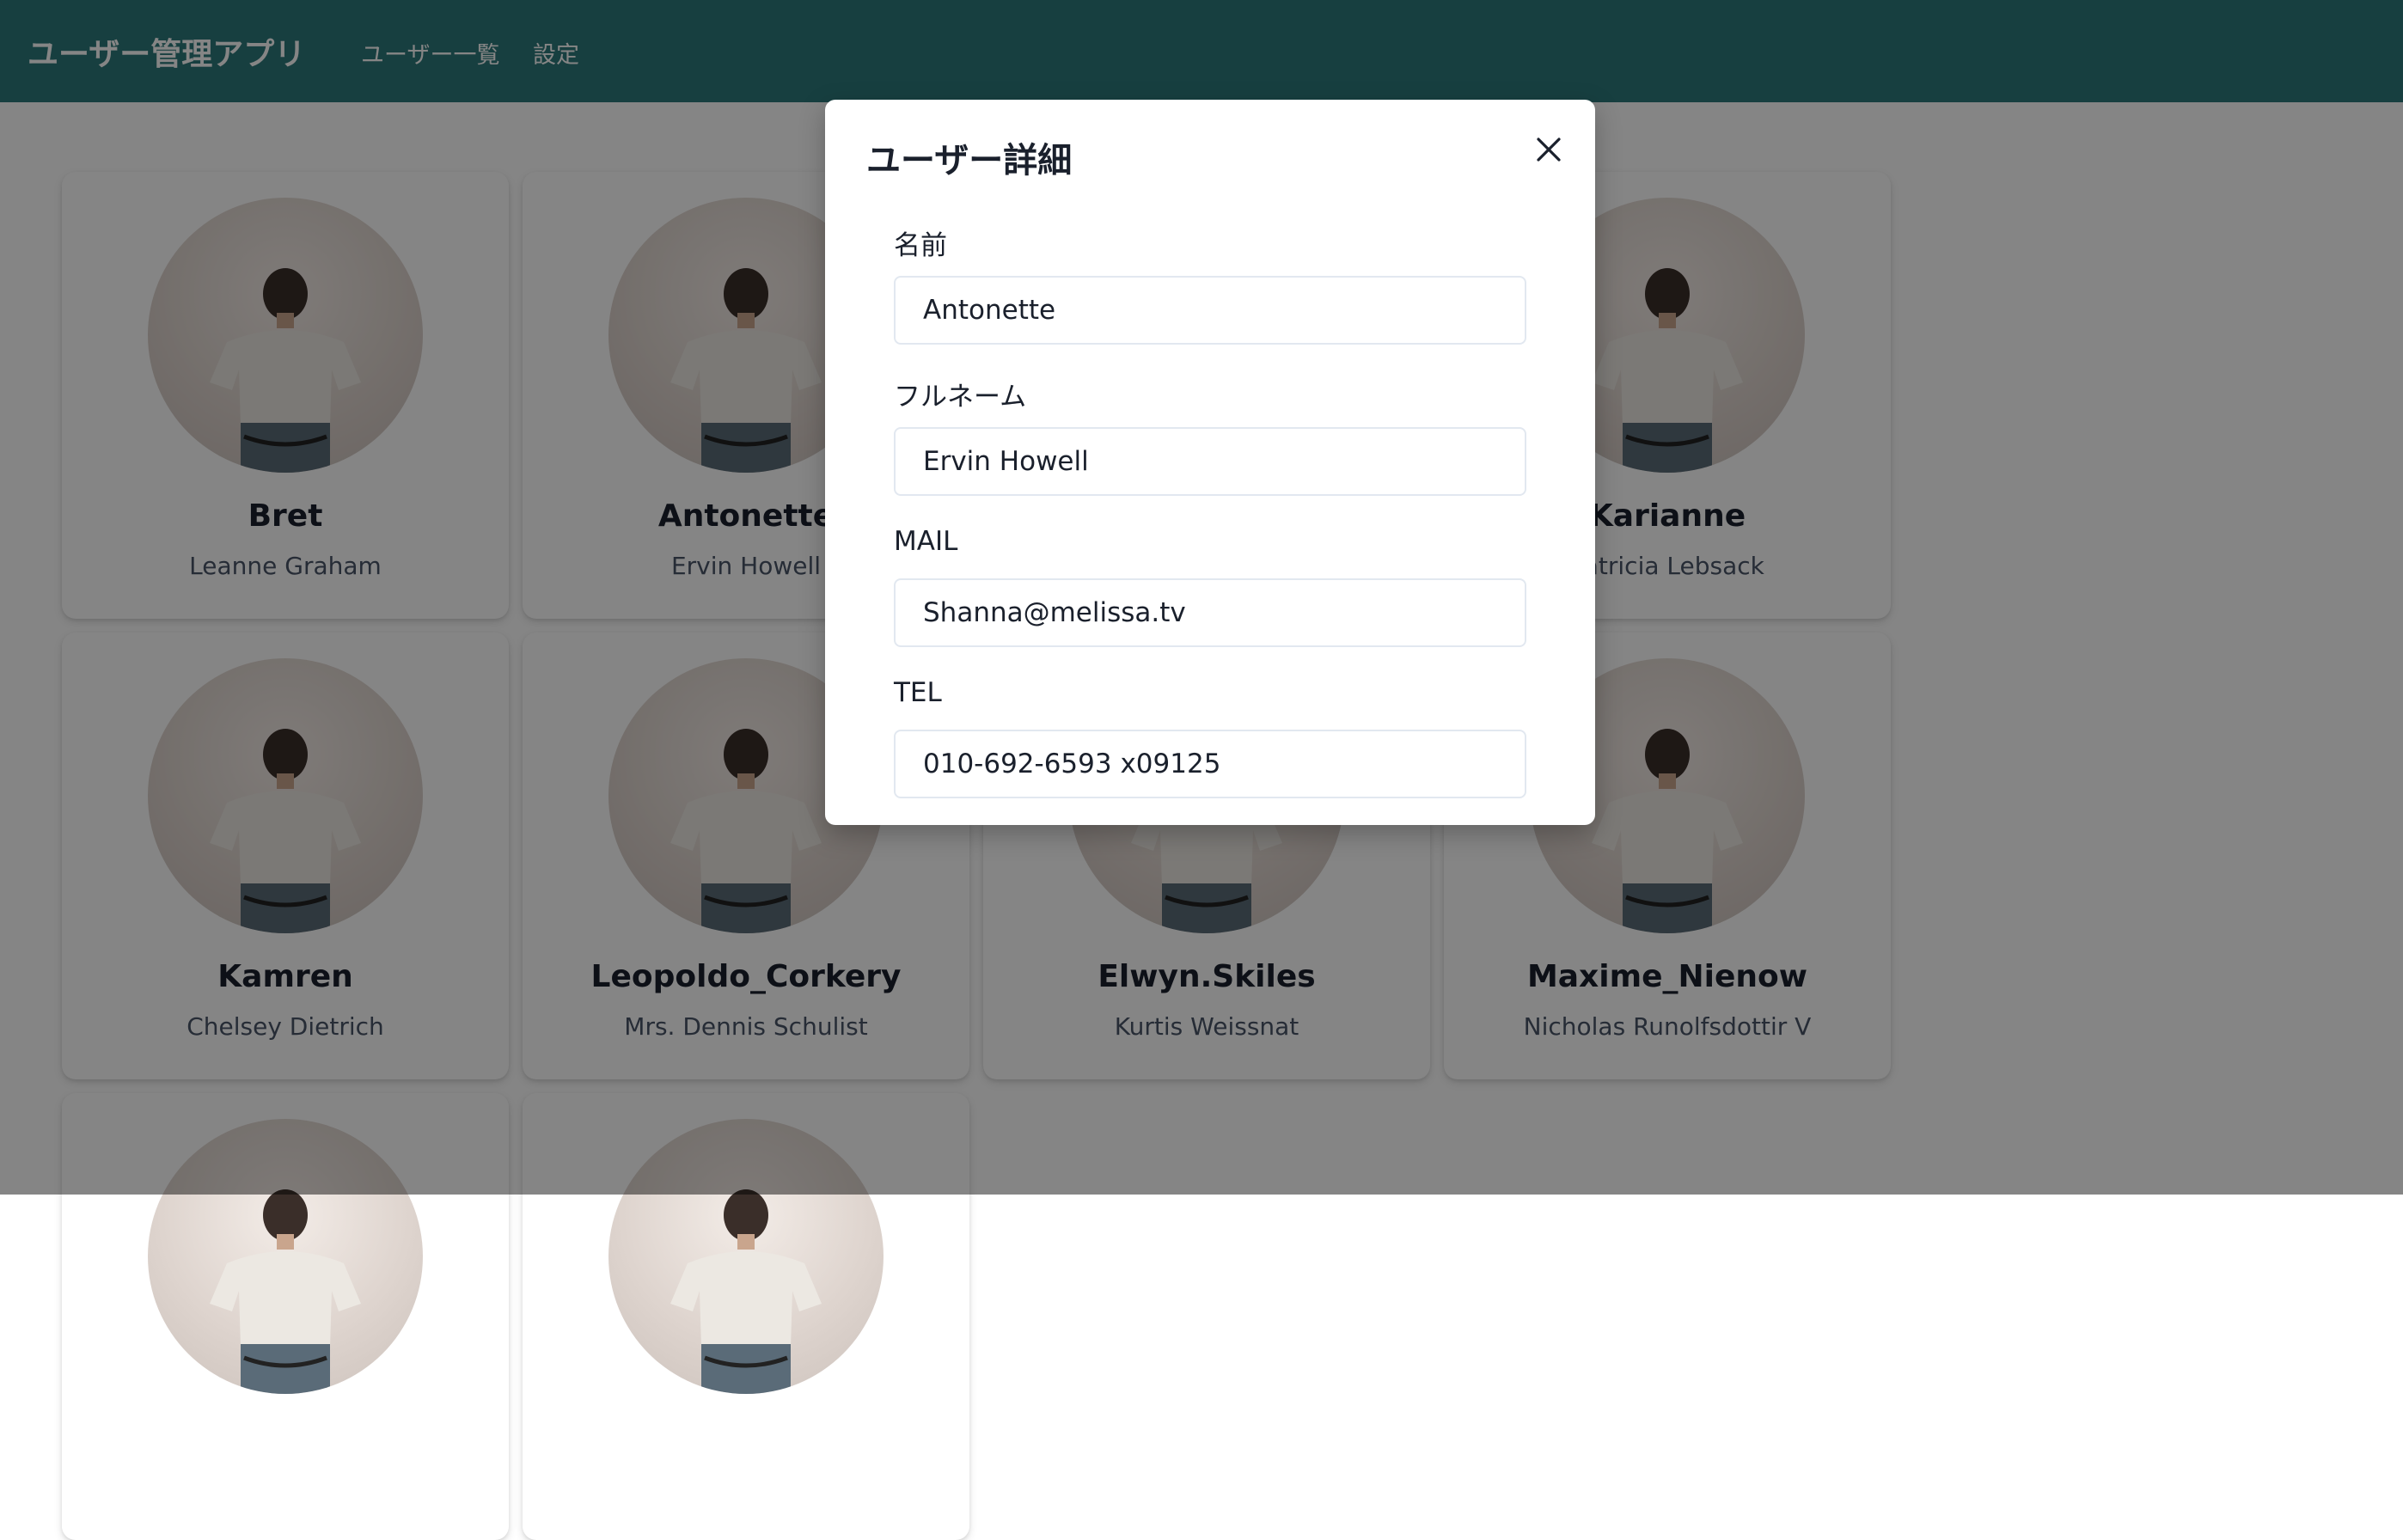 Image resolution: width=2403 pixels, height=1540 pixels. What do you see at coordinates (920, 245) in the screenshot?
I see `field-label-name: 名前` at bounding box center [920, 245].